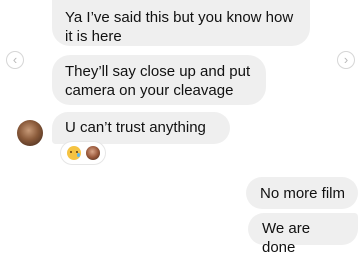  I want to click on message-reactions, so click(83, 153).